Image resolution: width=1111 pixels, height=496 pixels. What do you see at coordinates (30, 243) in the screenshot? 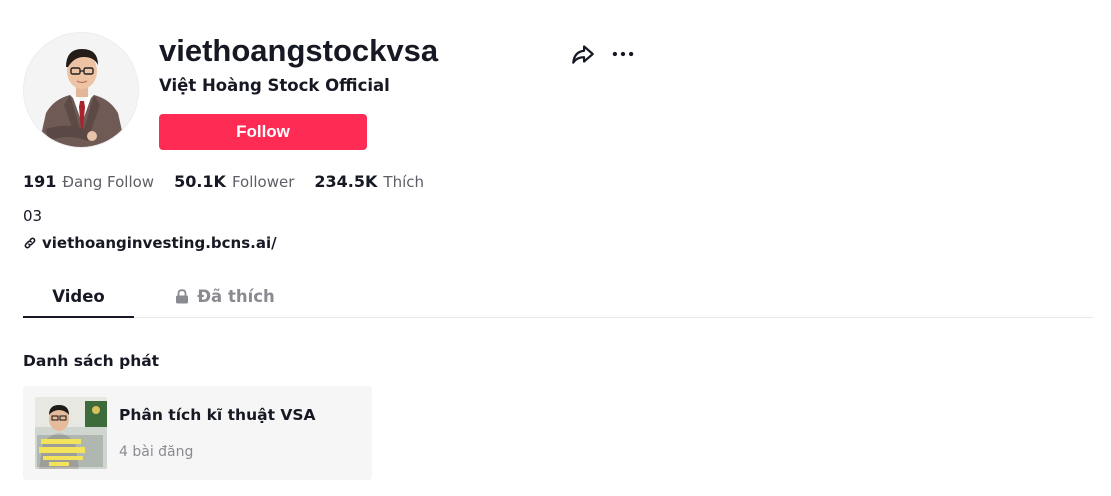
I see `link-icon` at bounding box center [30, 243].